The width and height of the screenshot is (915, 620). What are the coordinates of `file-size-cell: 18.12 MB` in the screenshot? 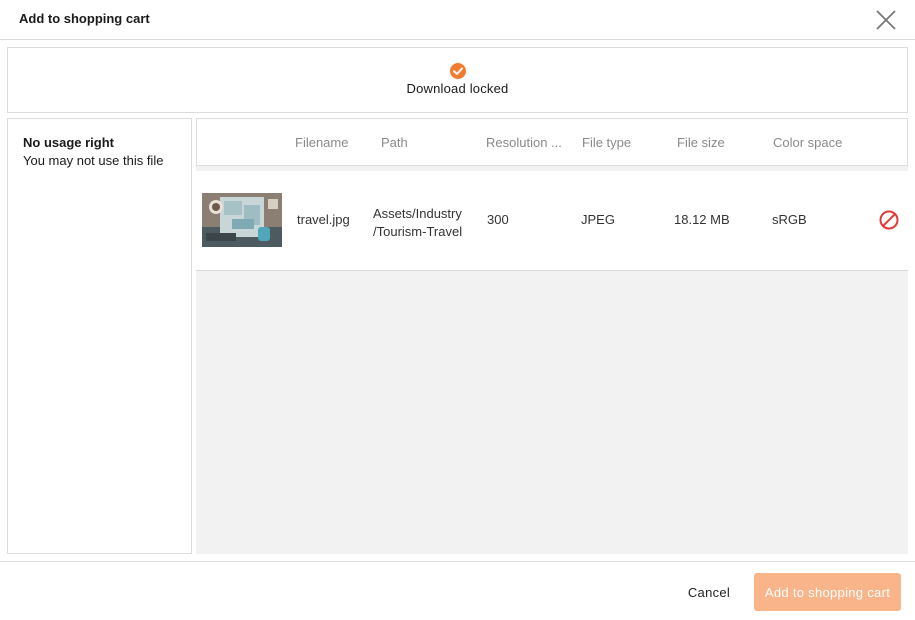 It's located at (702, 219).